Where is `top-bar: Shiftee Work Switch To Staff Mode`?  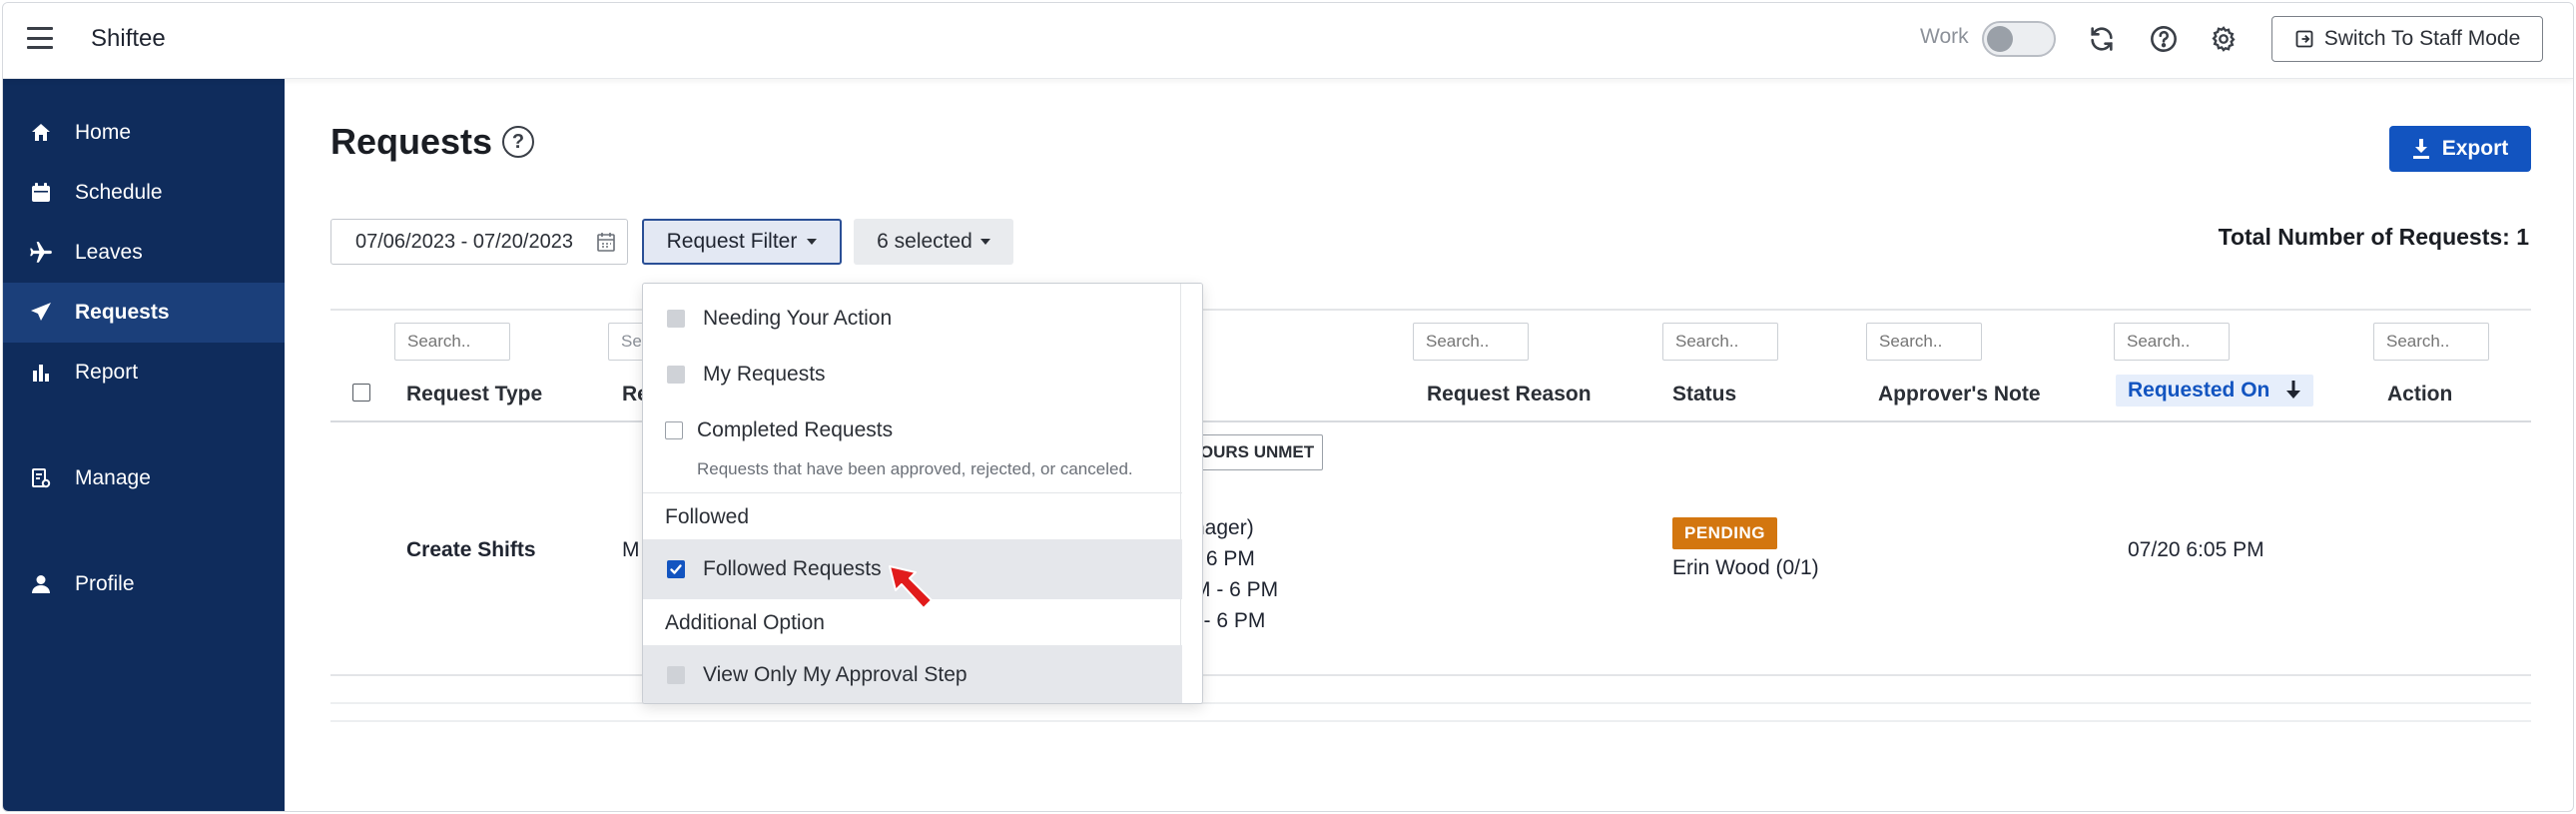 top-bar: Shiftee Work Switch To Staff Mode is located at coordinates (1288, 41).